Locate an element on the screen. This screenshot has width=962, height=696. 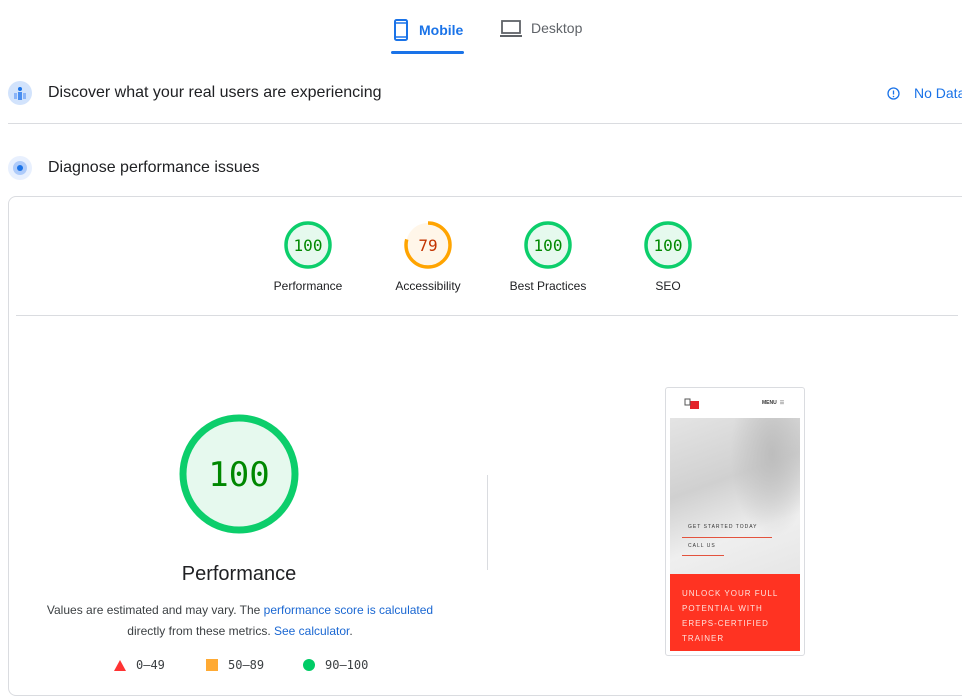
score-gauge-best-practices: 100 Best Practices is located at coordinates (548, 256).